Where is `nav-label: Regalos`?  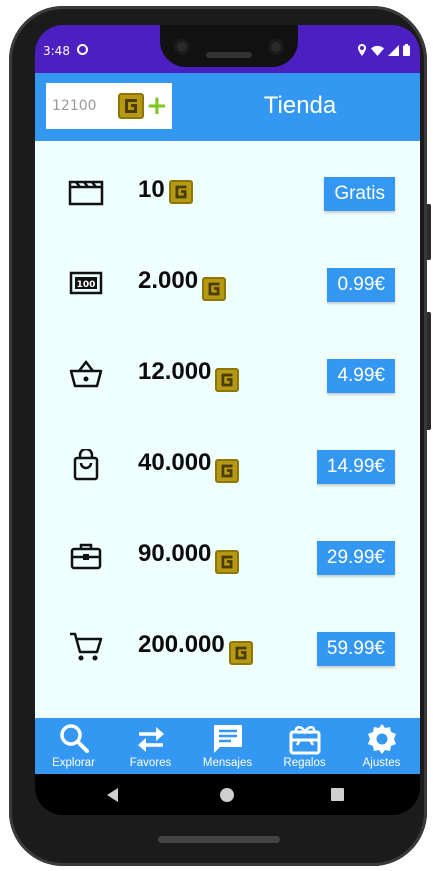
nav-label: Regalos is located at coordinates (304, 763).